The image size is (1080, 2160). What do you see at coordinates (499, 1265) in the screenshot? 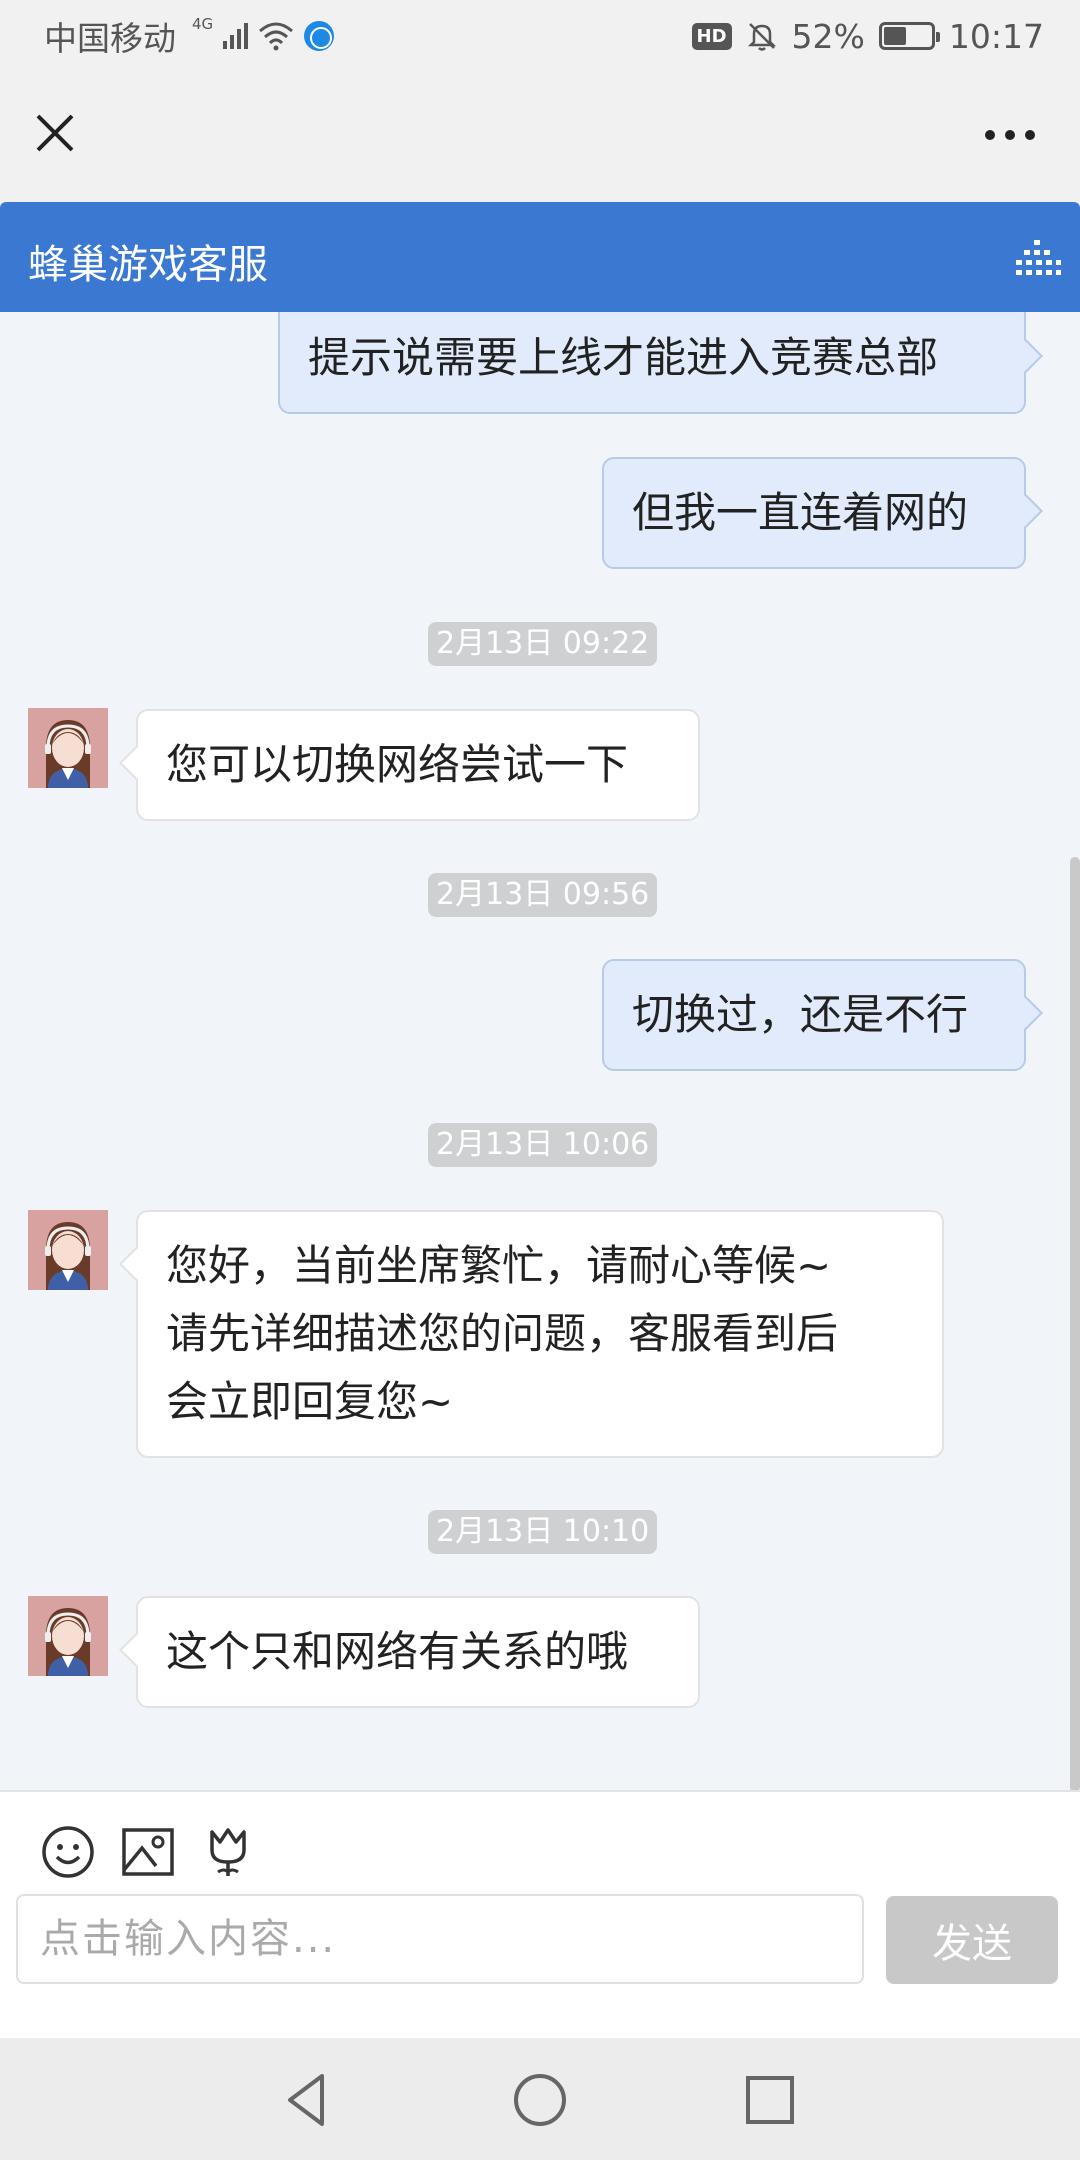
I see `message-line: 您好，当前坐席繁忙，请耐心等候~` at bounding box center [499, 1265].